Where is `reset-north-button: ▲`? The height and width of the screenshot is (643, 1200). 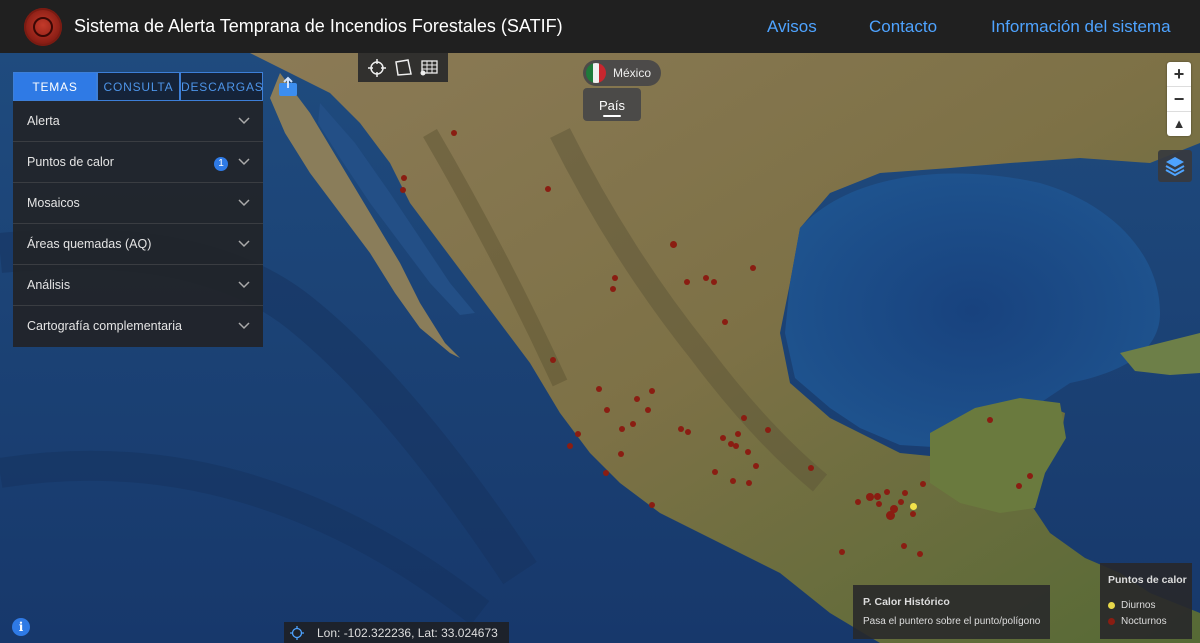 reset-north-button: ▲ is located at coordinates (1179, 124).